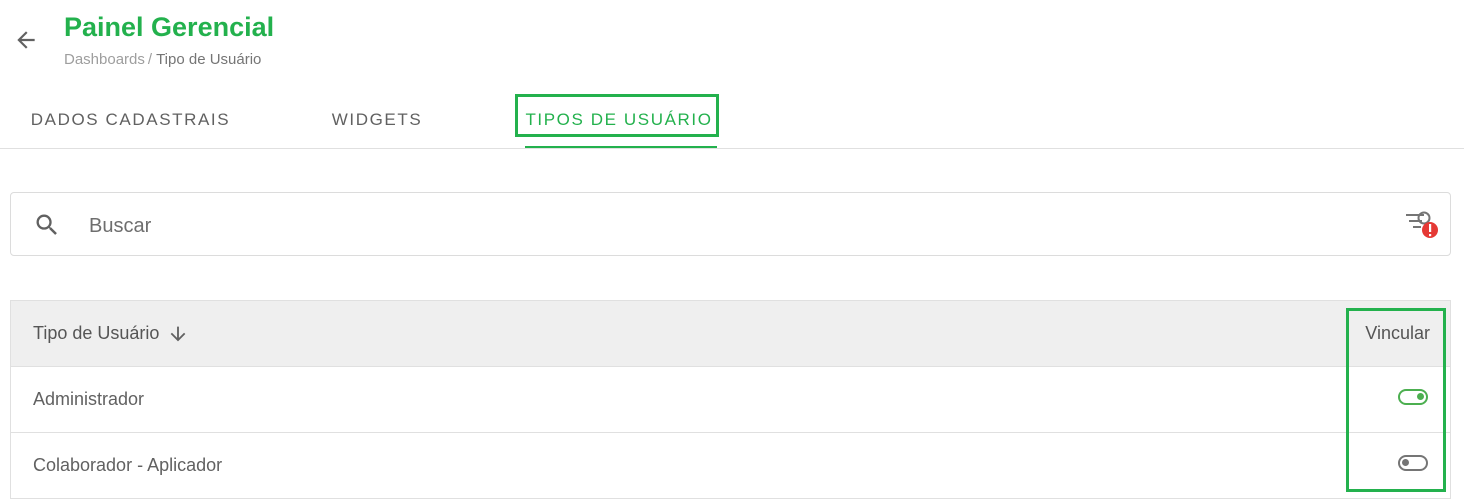 The width and height of the screenshot is (1464, 501). What do you see at coordinates (169, 27) in the screenshot?
I see `page-title: Painel Gerencial` at bounding box center [169, 27].